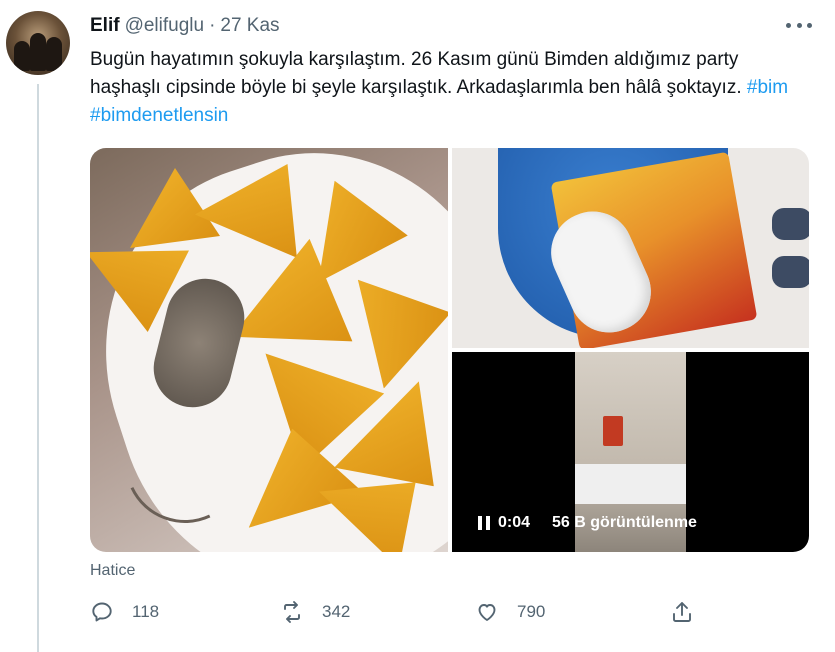 Image resolution: width=835 pixels, height=652 pixels. I want to click on avatar, so click(38, 43).